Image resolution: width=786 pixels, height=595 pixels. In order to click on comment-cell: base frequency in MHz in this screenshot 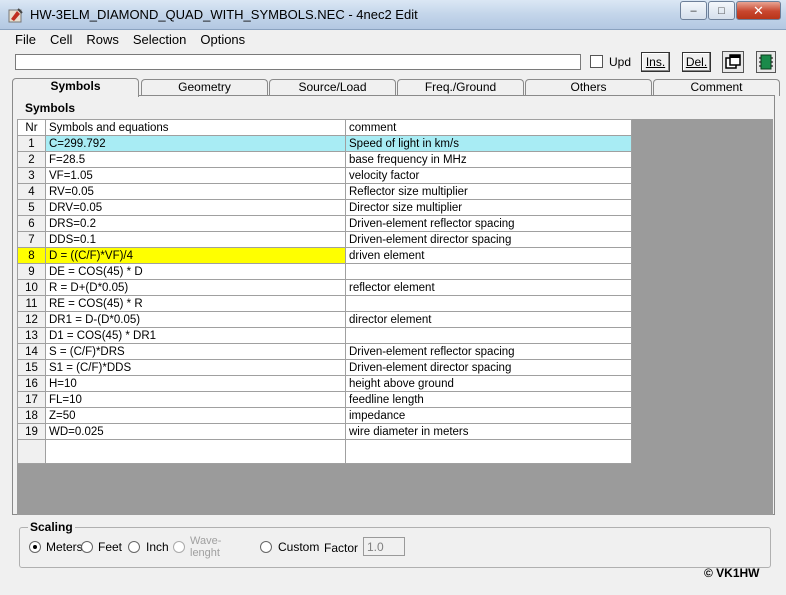, I will do `click(488, 159)`.